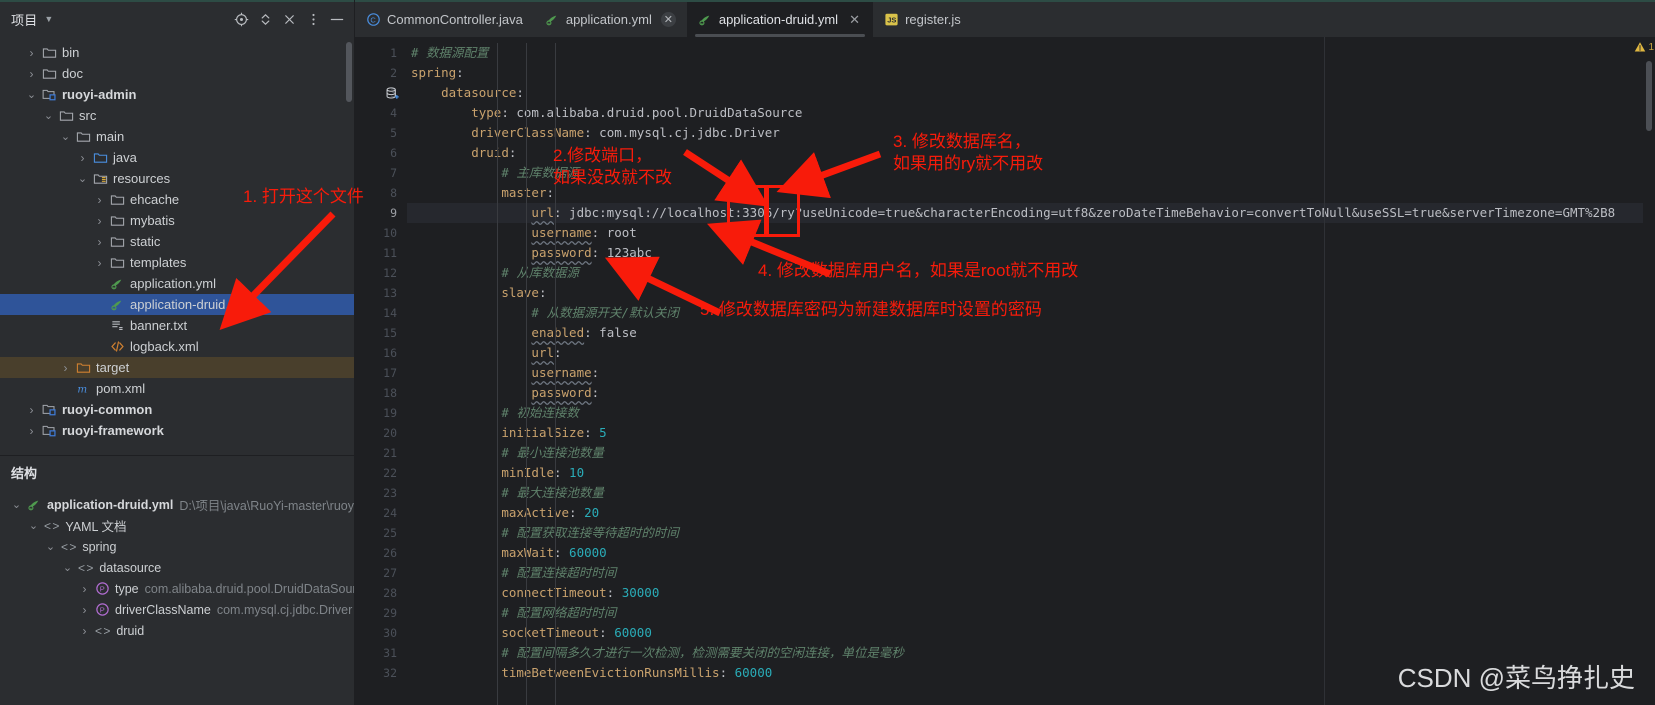 The image size is (1655, 705). Describe the element at coordinates (1031, 653) in the screenshot. I see `code-line: # 配置间隔多久才进行一次检测，检测需要关闭的空闲连接，单位是毫秒` at that location.